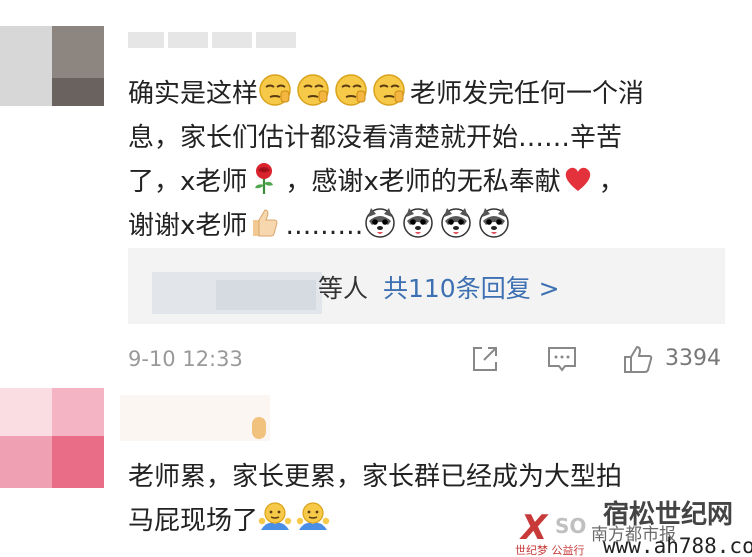  I want to click on heart-emoji, so click(578, 179).